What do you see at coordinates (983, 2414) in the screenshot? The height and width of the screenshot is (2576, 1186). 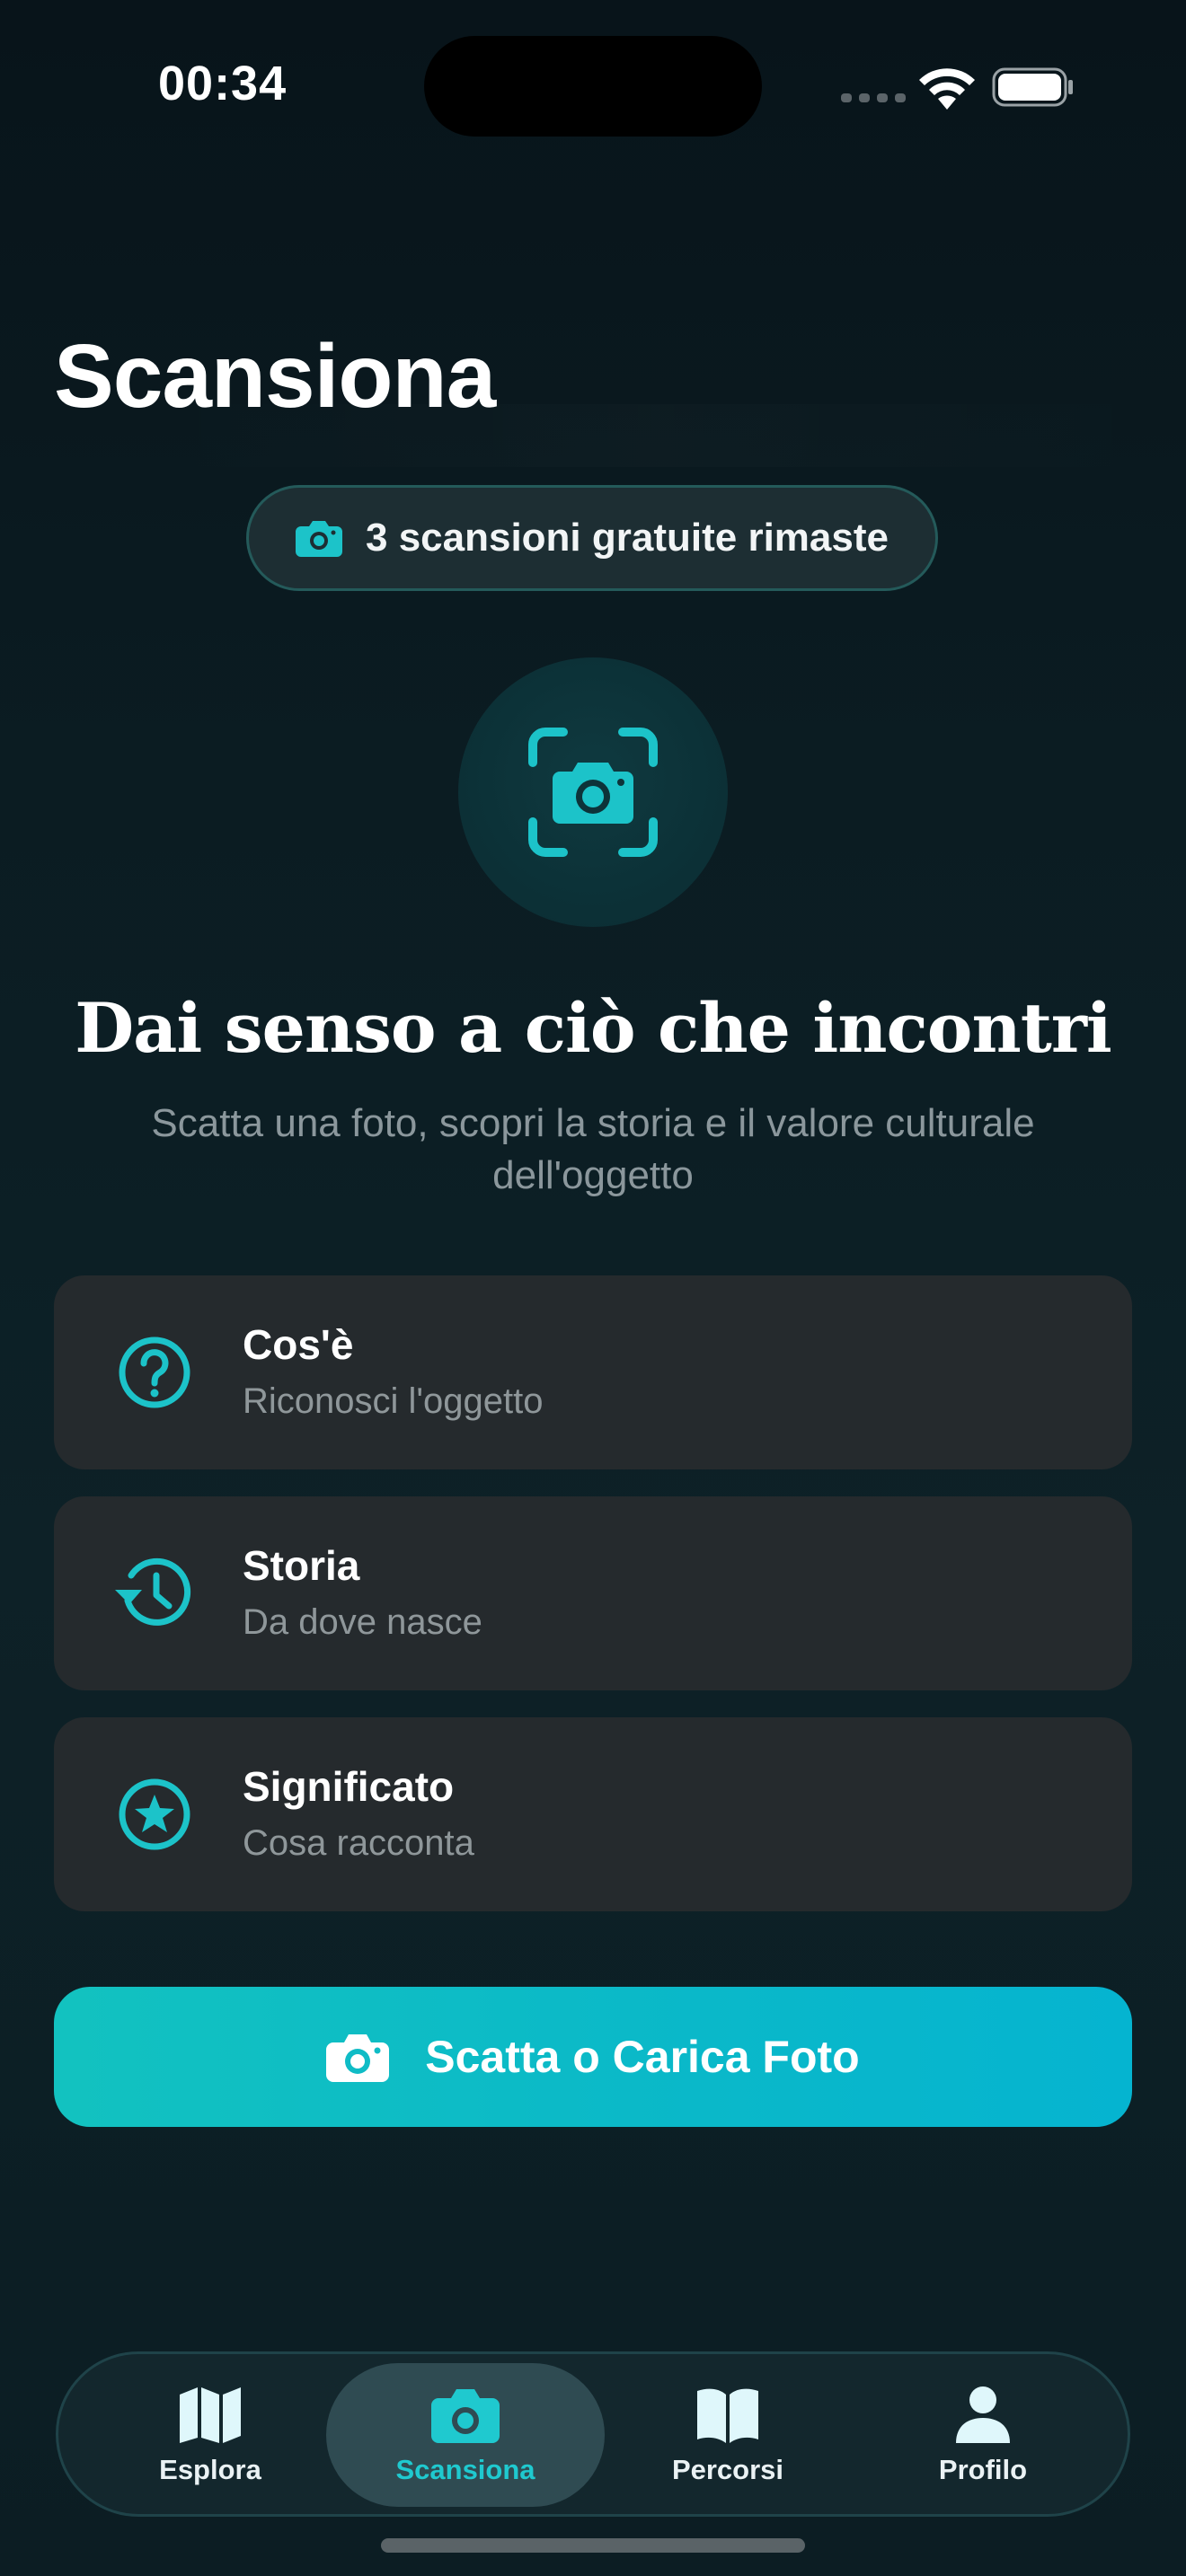 I see `person-icon` at bounding box center [983, 2414].